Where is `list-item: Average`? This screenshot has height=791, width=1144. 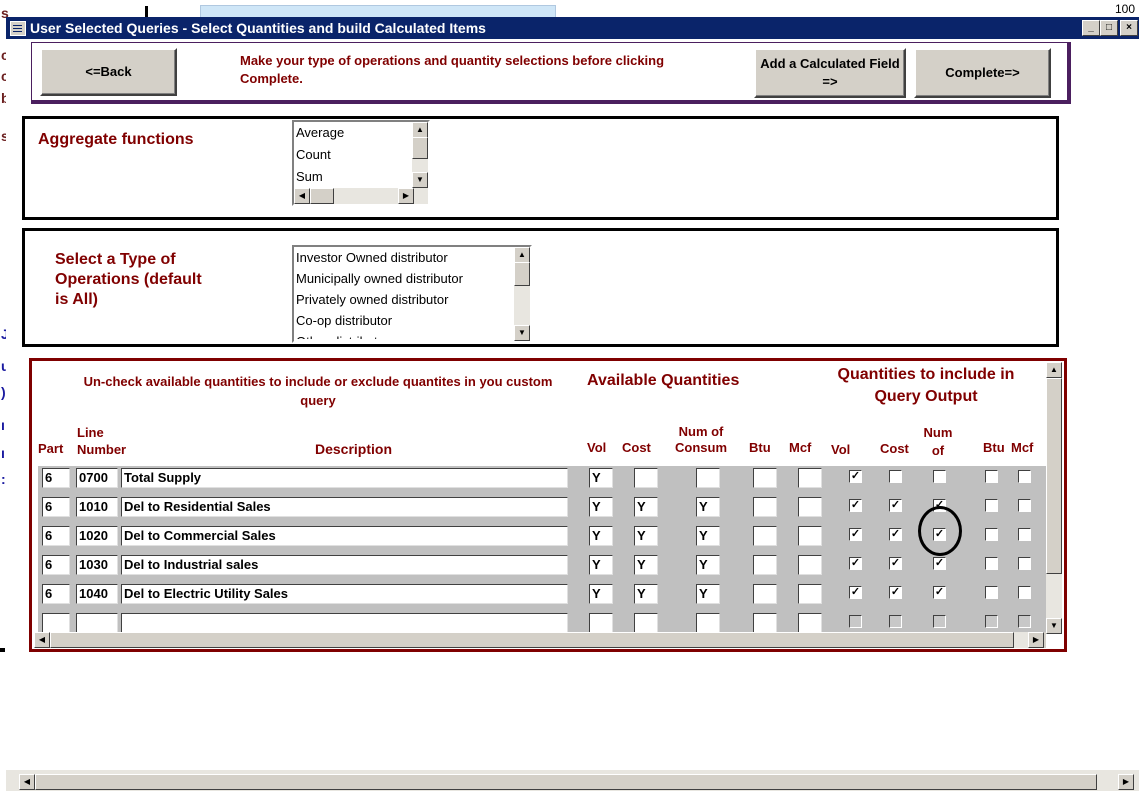 list-item: Average is located at coordinates (361, 133).